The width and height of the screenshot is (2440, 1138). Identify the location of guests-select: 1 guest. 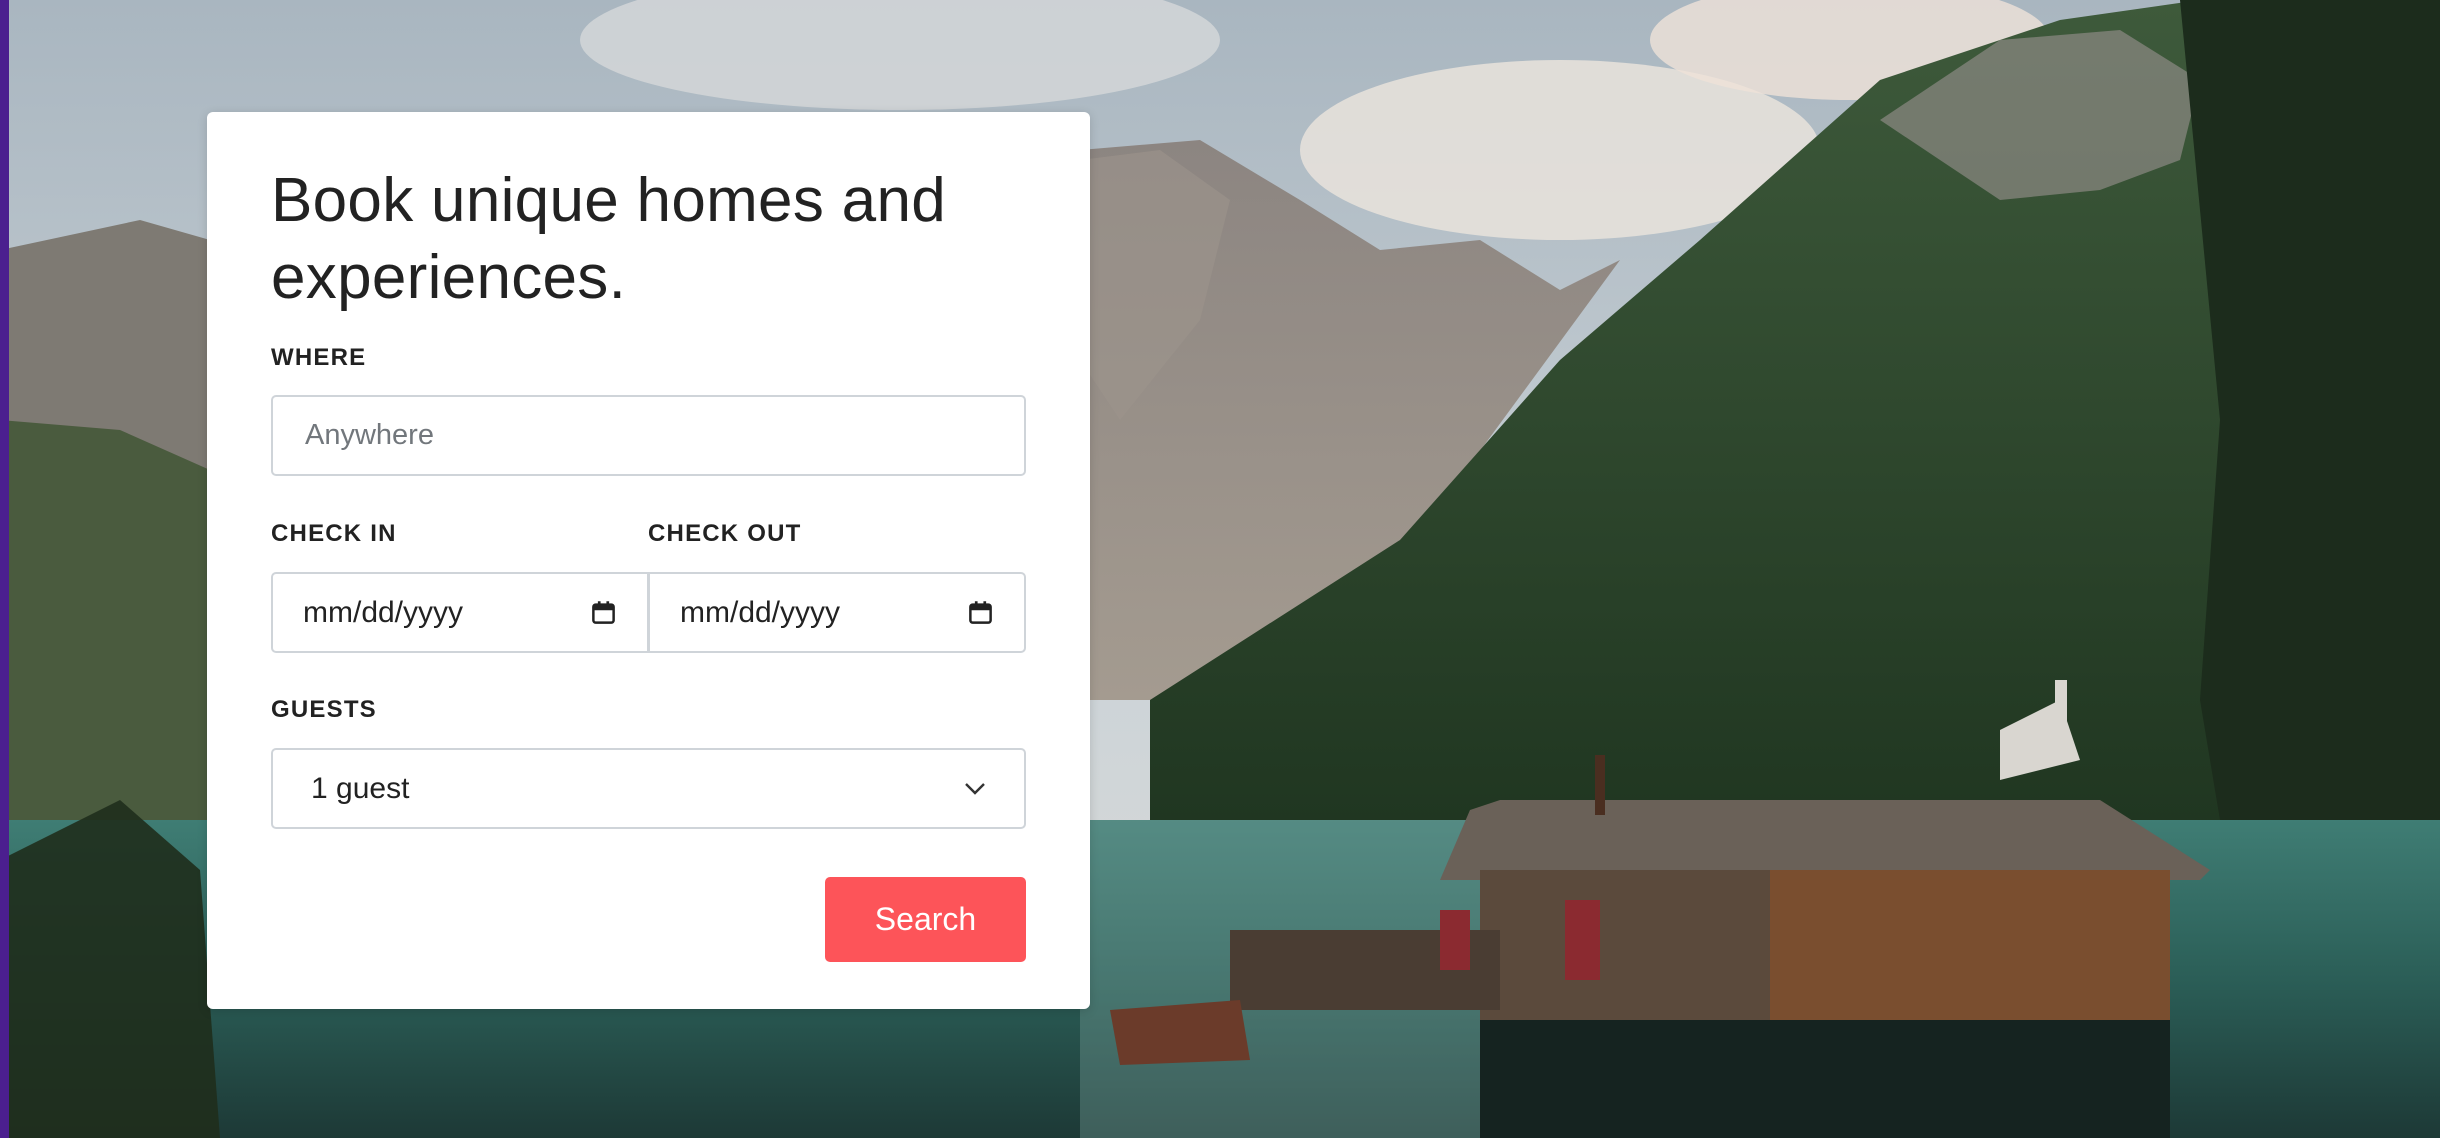
(648, 788).